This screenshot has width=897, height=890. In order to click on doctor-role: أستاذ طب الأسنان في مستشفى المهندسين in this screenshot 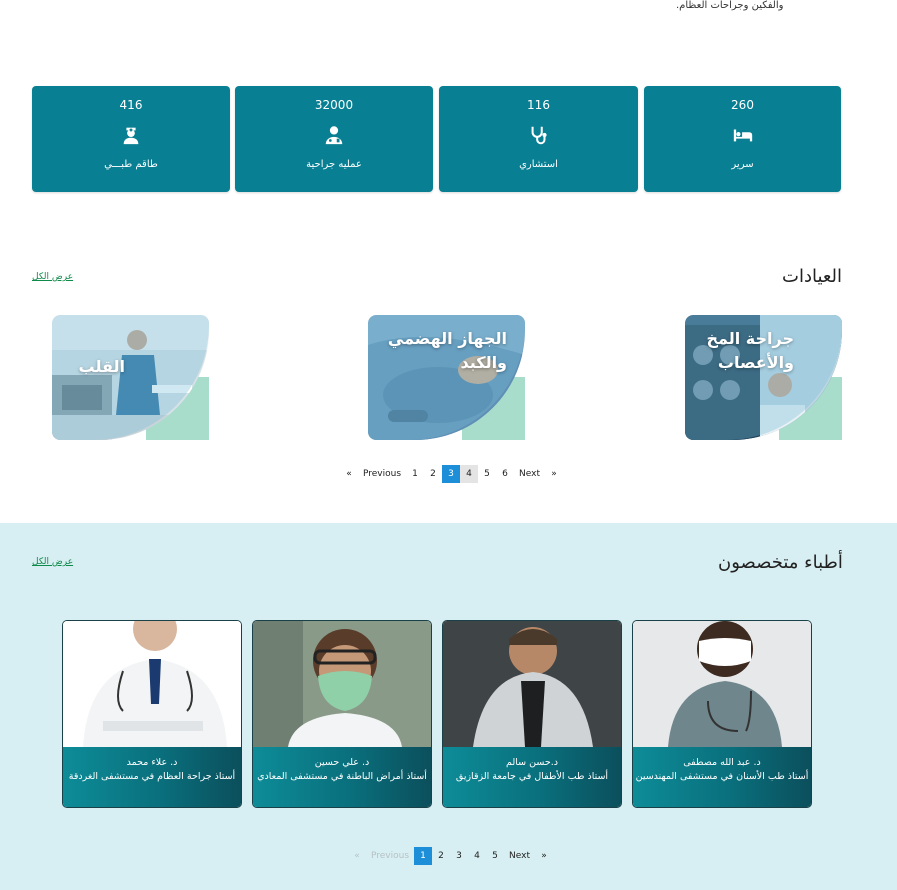, I will do `click(722, 776)`.